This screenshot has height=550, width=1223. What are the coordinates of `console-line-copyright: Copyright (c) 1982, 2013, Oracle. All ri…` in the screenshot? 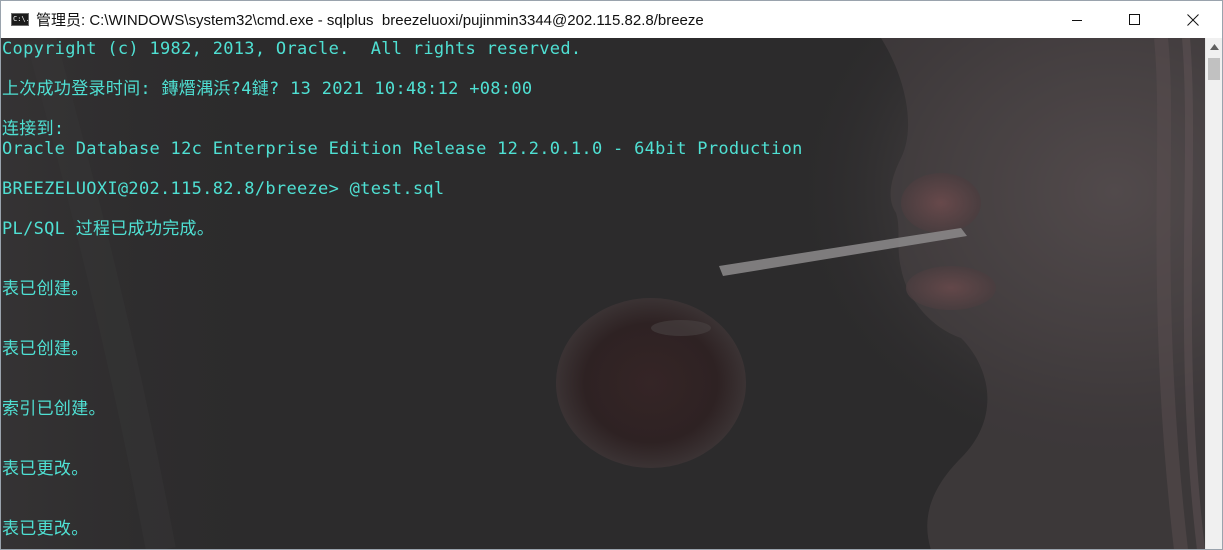 It's located at (292, 49).